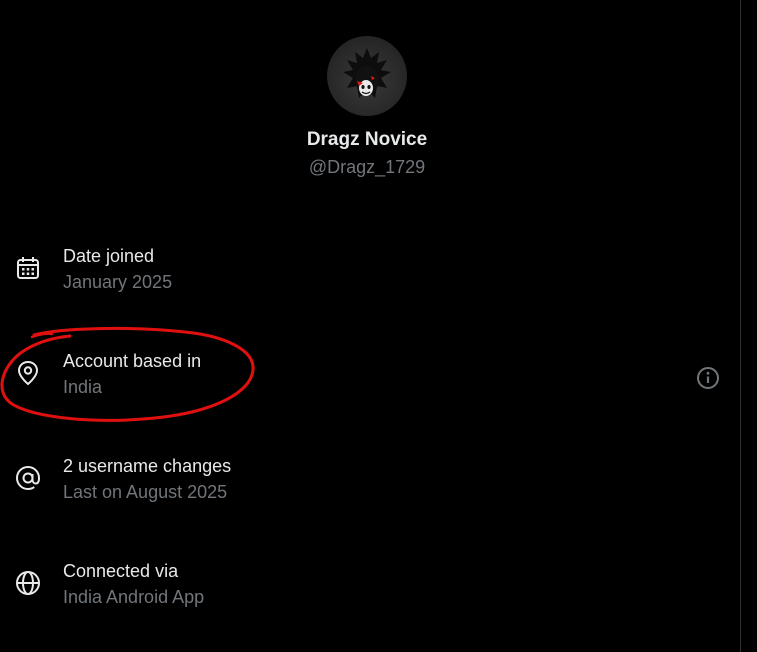  Describe the element at coordinates (132, 374) in the screenshot. I see `row-text: Account based in India` at that location.